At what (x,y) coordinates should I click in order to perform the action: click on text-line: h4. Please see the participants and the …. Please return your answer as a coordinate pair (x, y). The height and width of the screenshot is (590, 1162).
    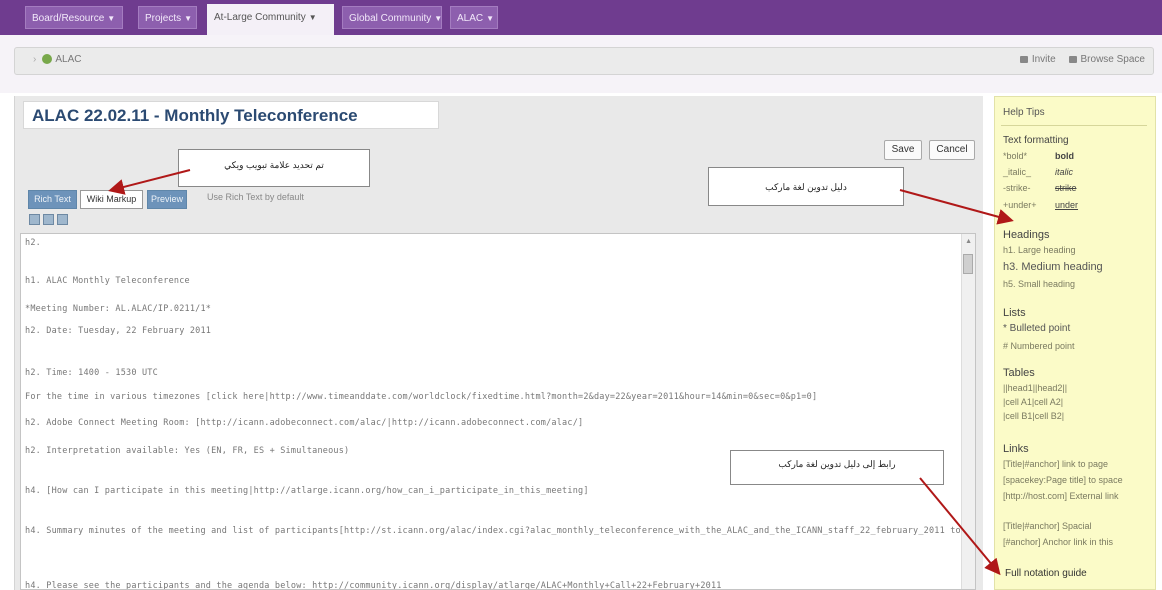
    Looking at the image, I should click on (373, 585).